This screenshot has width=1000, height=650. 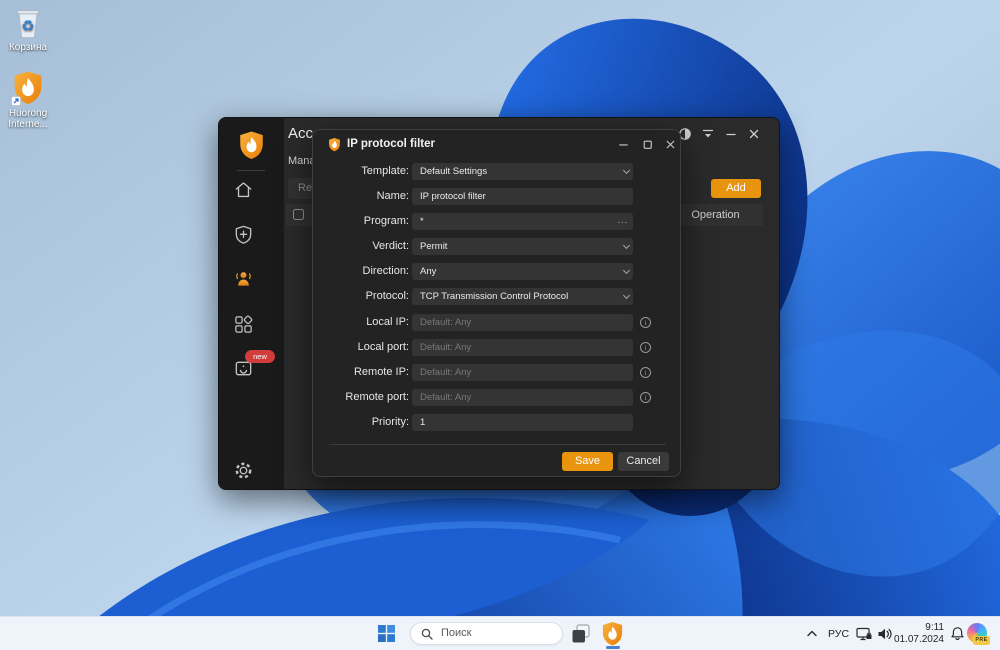 What do you see at coordinates (812, 633) in the screenshot?
I see `tray-chevron-up-icon` at bounding box center [812, 633].